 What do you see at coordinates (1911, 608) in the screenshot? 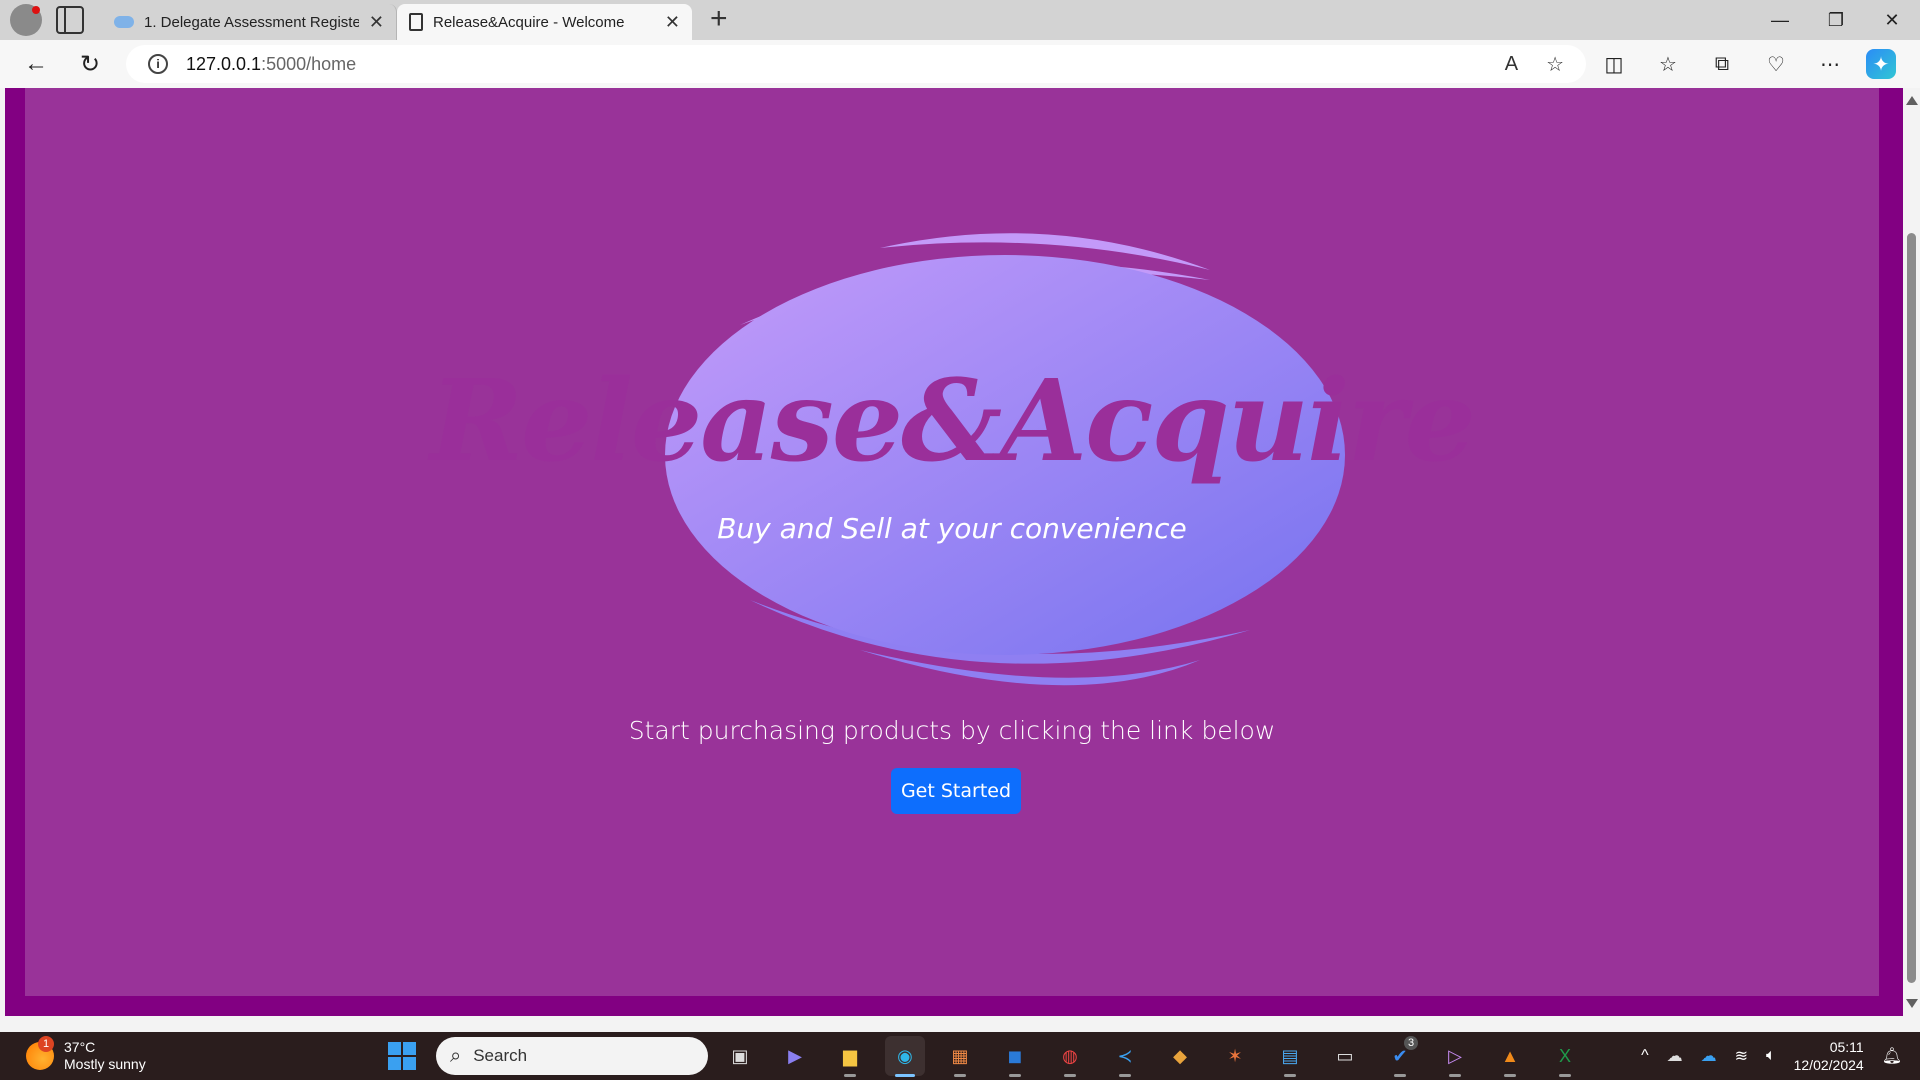
I see `scrollbar-thumb` at bounding box center [1911, 608].